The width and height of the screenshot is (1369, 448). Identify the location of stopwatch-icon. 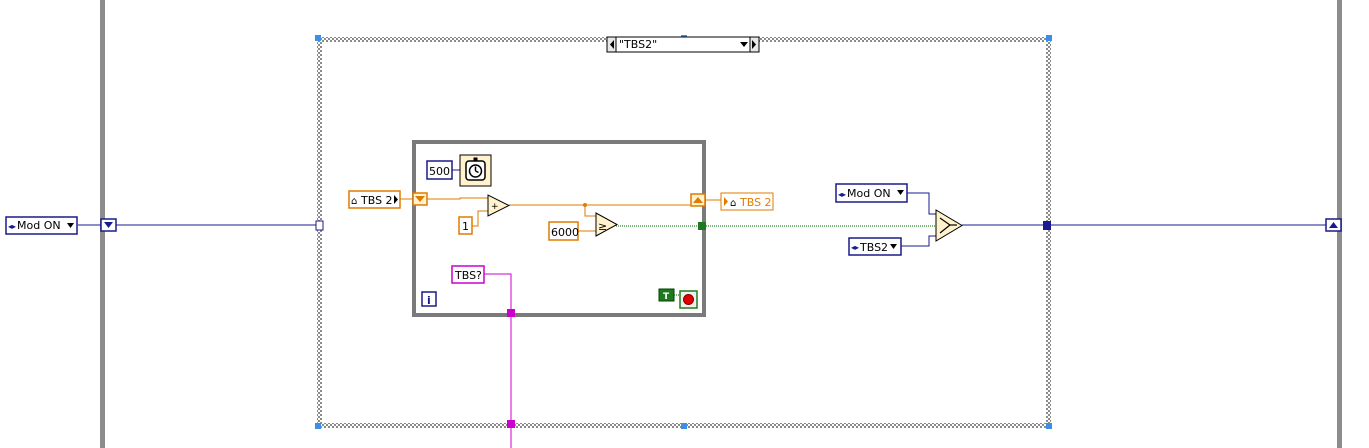
(475, 169).